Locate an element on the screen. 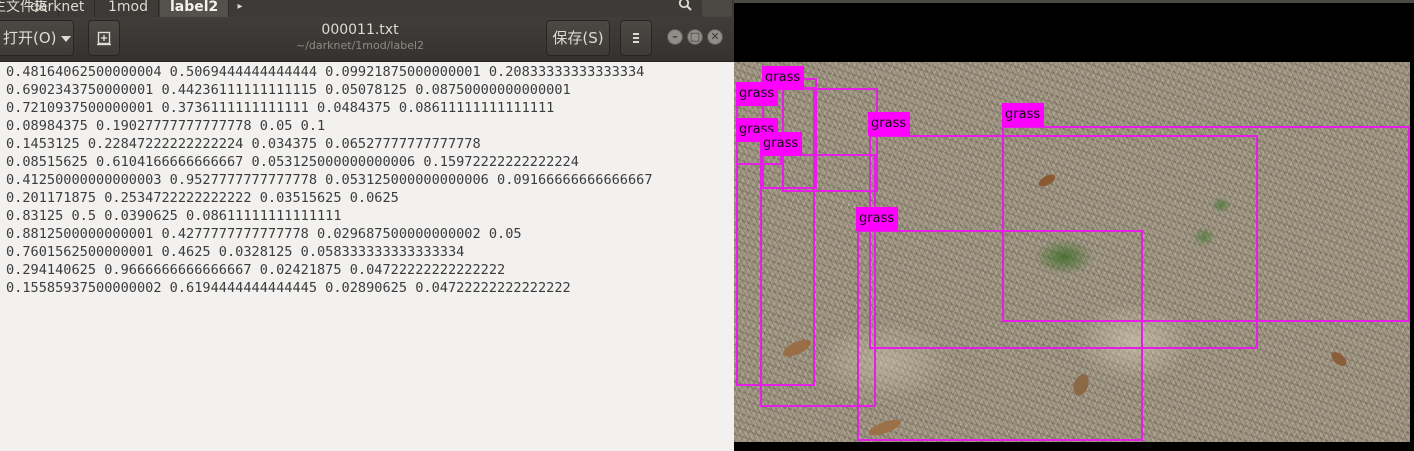 The image size is (1414, 451). menu-button is located at coordinates (636, 38).